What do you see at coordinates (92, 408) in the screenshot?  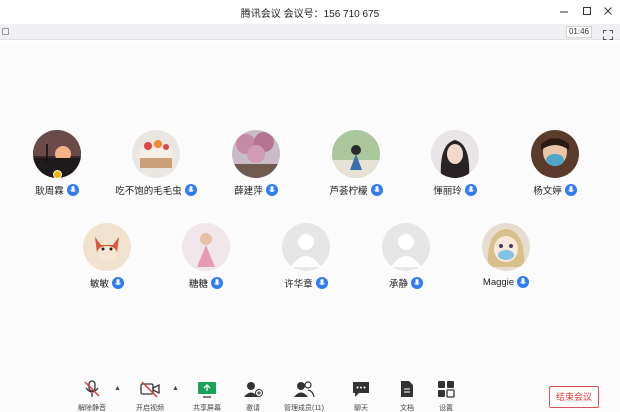 I see `unmute-label: 解除静音` at bounding box center [92, 408].